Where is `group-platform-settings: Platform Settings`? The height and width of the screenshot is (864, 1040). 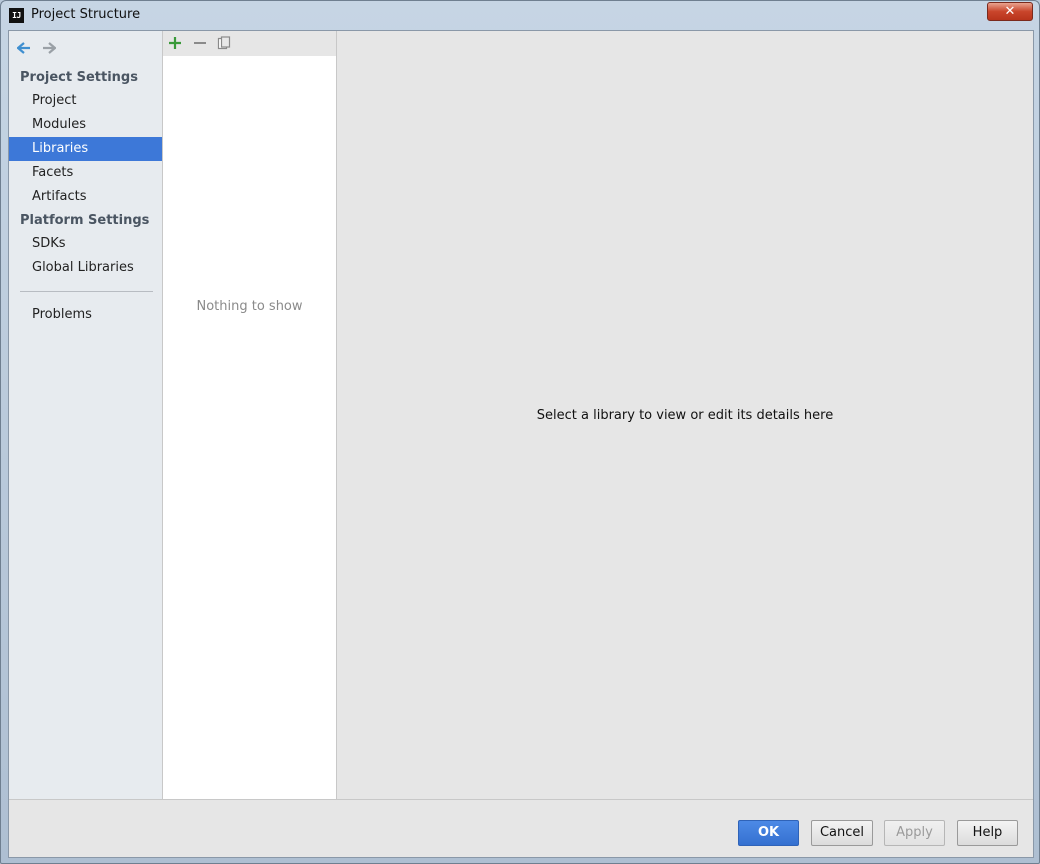
group-platform-settings: Platform Settings is located at coordinates (85, 220).